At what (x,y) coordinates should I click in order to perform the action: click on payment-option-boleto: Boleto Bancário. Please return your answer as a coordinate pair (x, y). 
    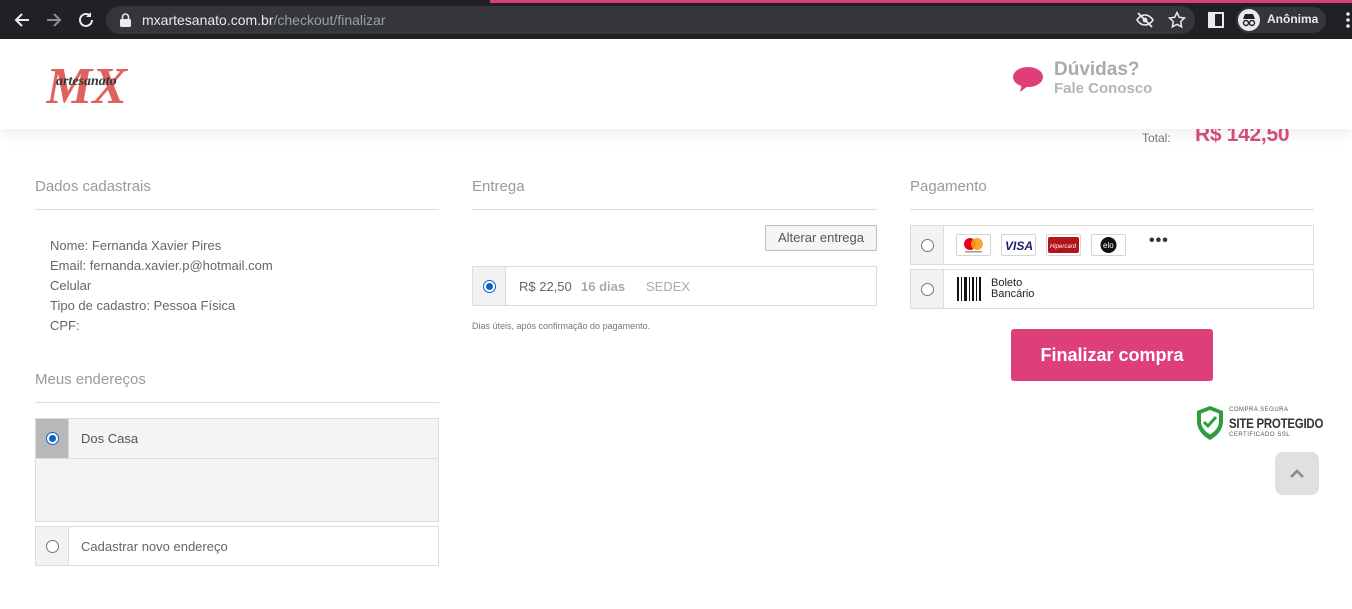
    Looking at the image, I should click on (1112, 289).